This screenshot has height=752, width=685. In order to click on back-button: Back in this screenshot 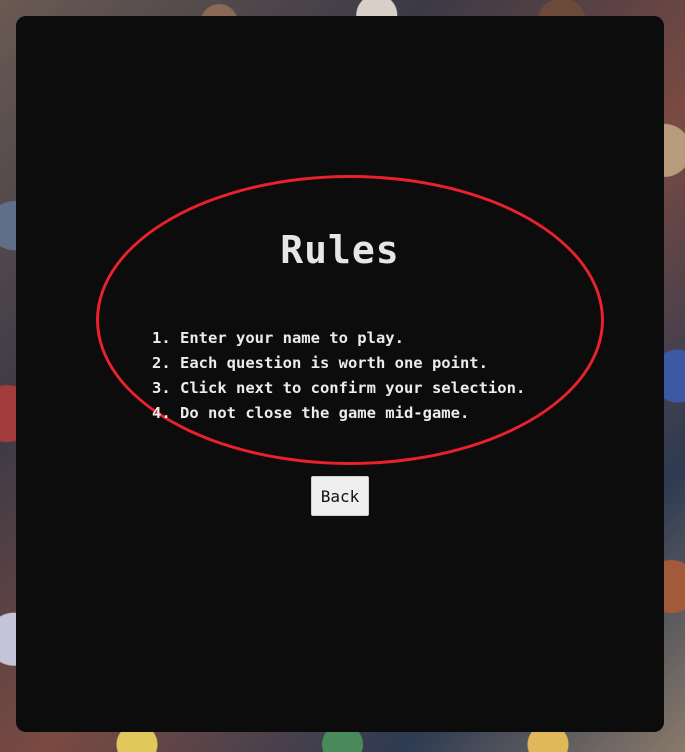, I will do `click(340, 496)`.